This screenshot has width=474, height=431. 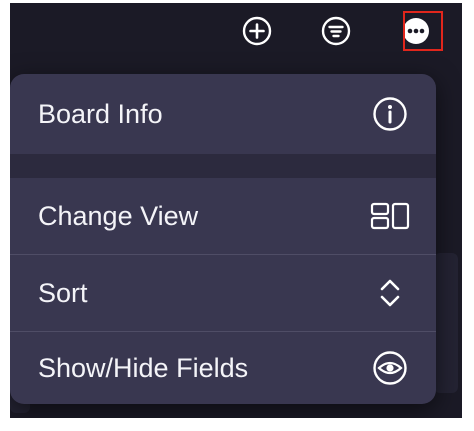 I want to click on selection-highlight, so click(x=423, y=31).